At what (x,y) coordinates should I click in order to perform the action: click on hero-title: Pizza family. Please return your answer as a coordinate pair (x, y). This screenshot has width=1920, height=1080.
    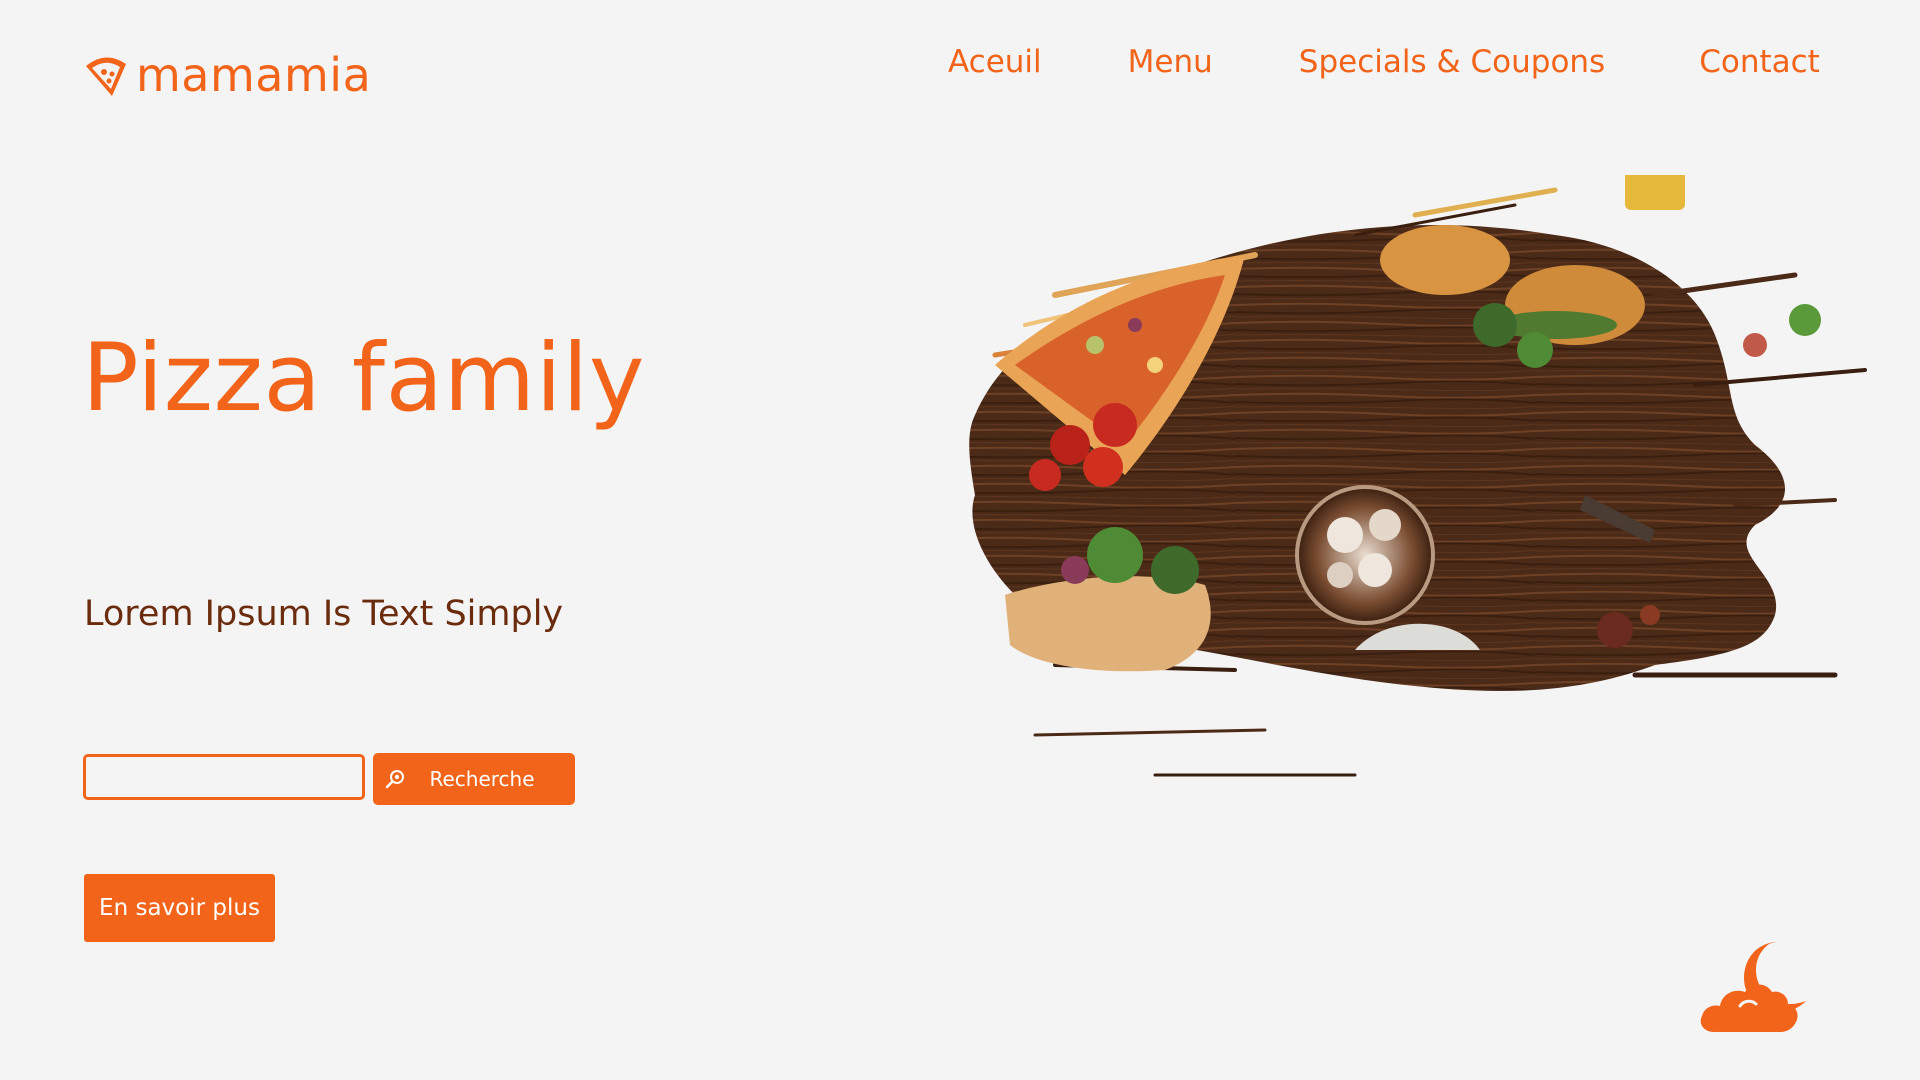
    Looking at the image, I should click on (364, 378).